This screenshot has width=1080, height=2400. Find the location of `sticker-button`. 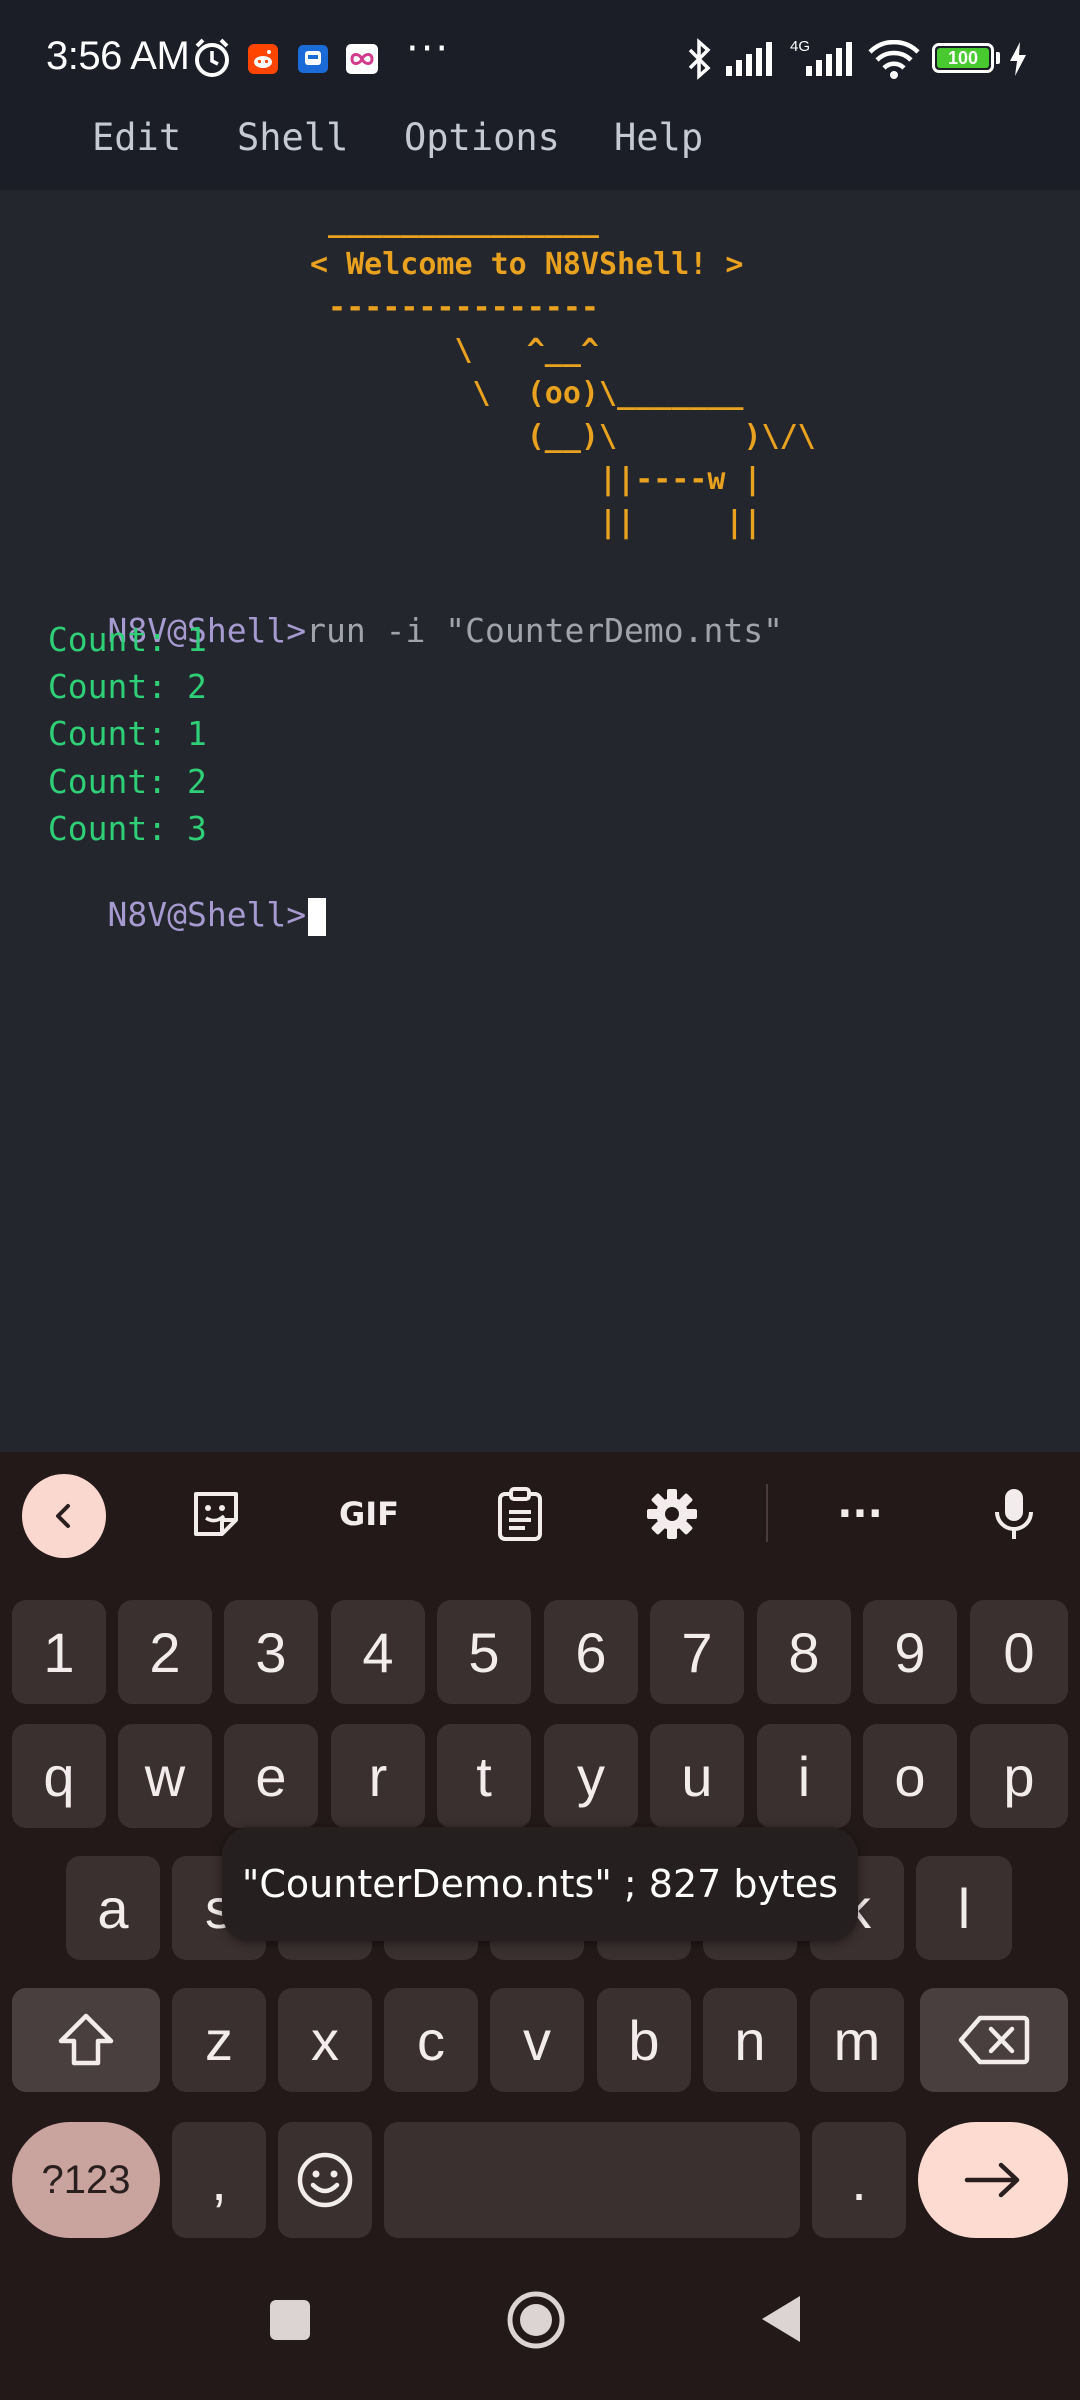

sticker-button is located at coordinates (216, 1514).